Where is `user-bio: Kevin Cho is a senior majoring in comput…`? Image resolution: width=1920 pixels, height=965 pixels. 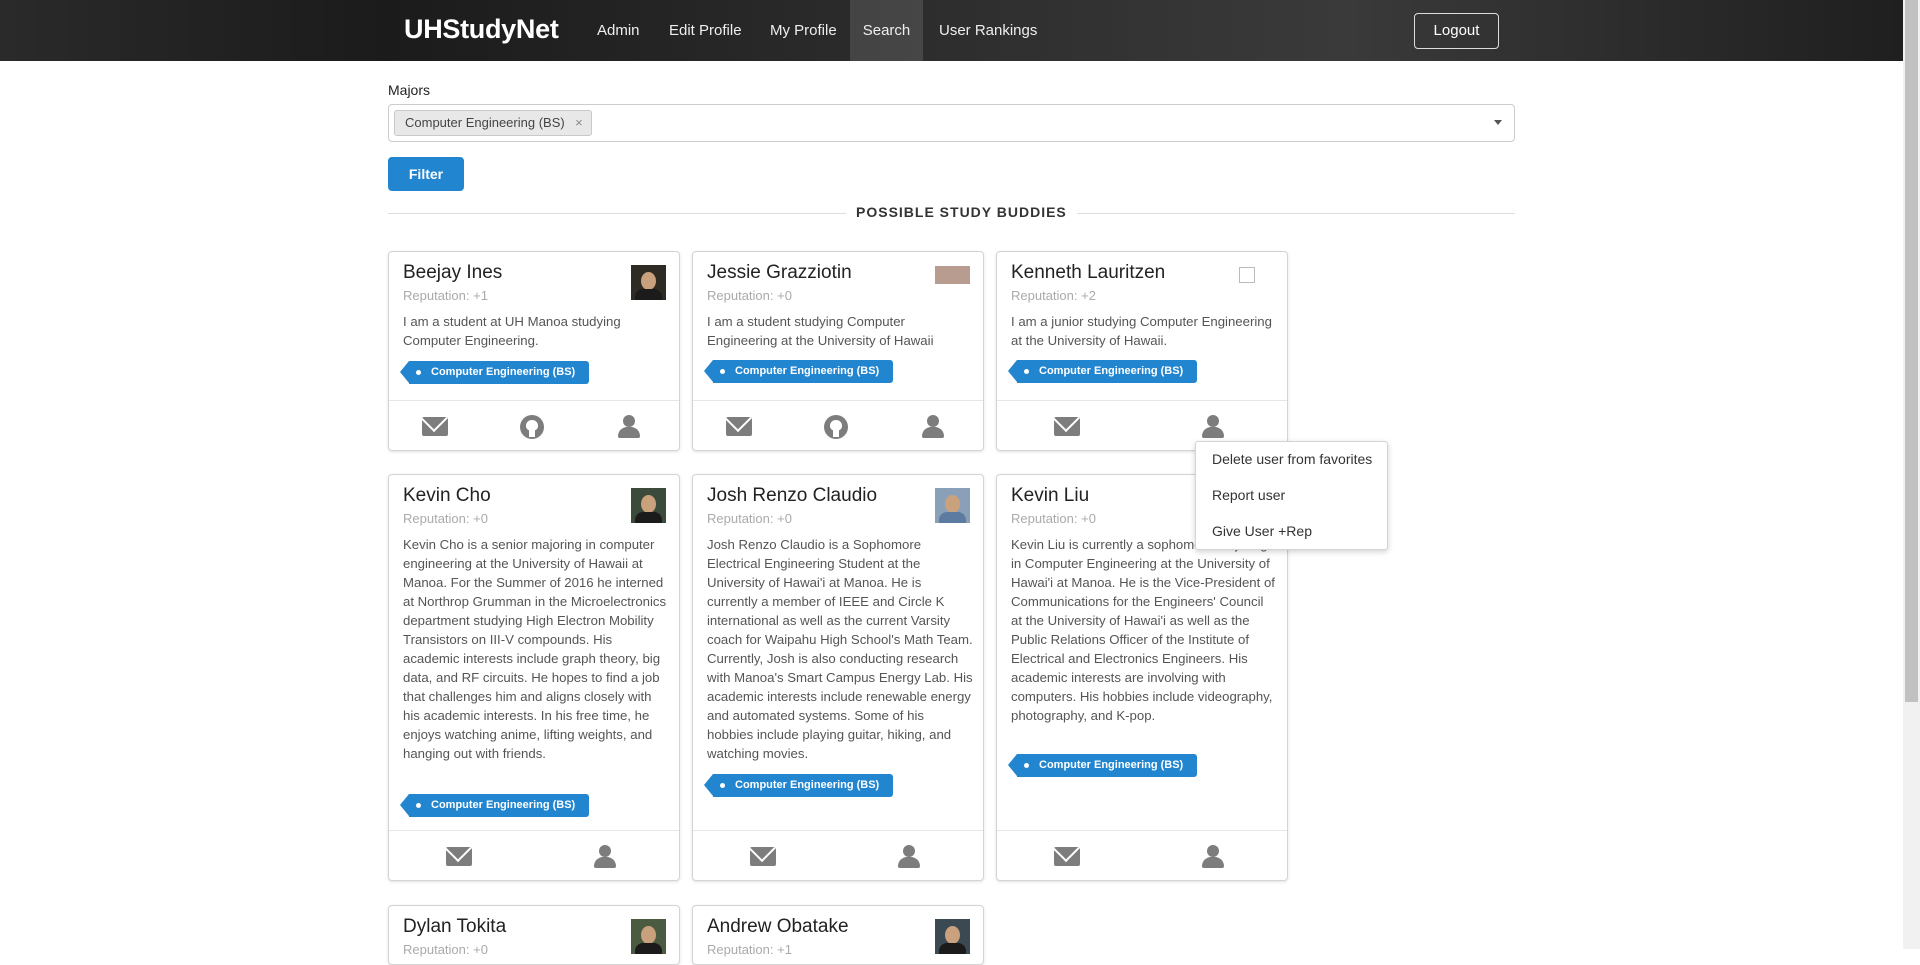 user-bio: Kevin Cho is a senior majoring in comput… is located at coordinates (535, 649).